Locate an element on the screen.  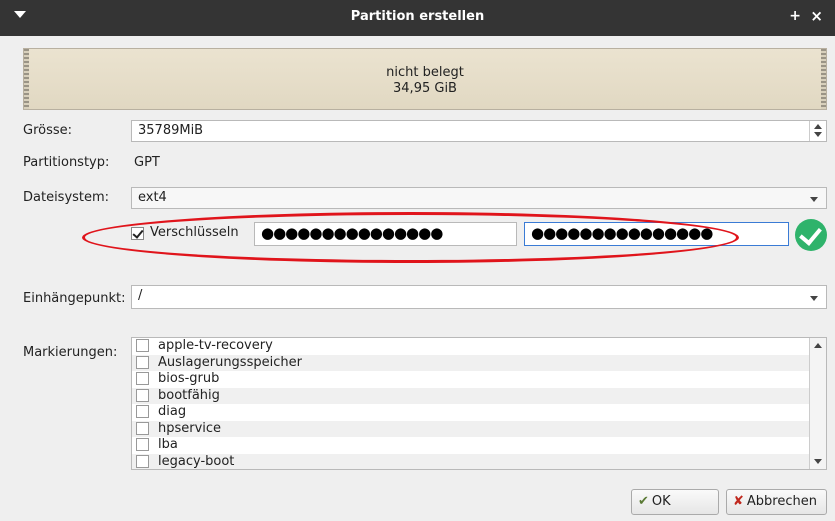
flag-label: bios-grub is located at coordinates (189, 378).